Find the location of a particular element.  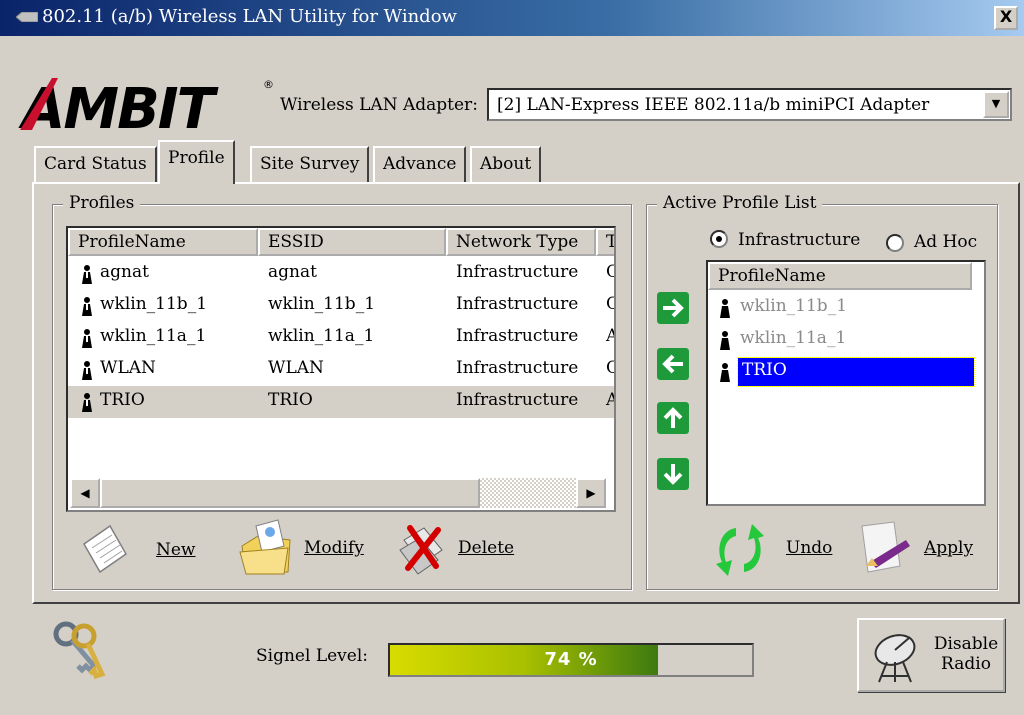

table-row: agnat agnat Infrastructure C is located at coordinates (341, 274).